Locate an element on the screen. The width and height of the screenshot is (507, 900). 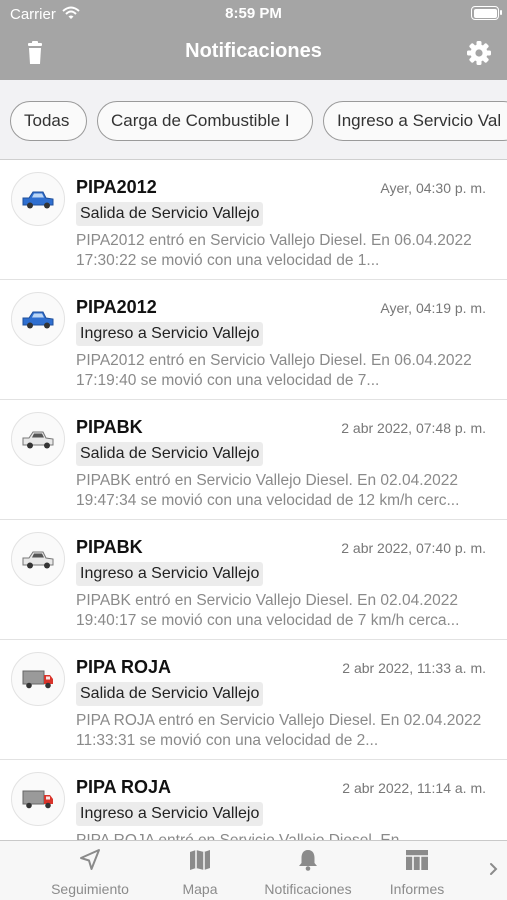
tab-informes: Informes is located at coordinates (417, 870).